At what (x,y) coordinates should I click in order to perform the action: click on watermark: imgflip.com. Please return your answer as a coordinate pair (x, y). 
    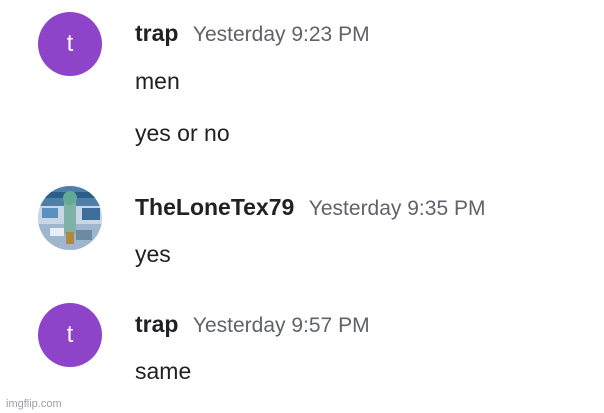
    Looking at the image, I should click on (34, 404).